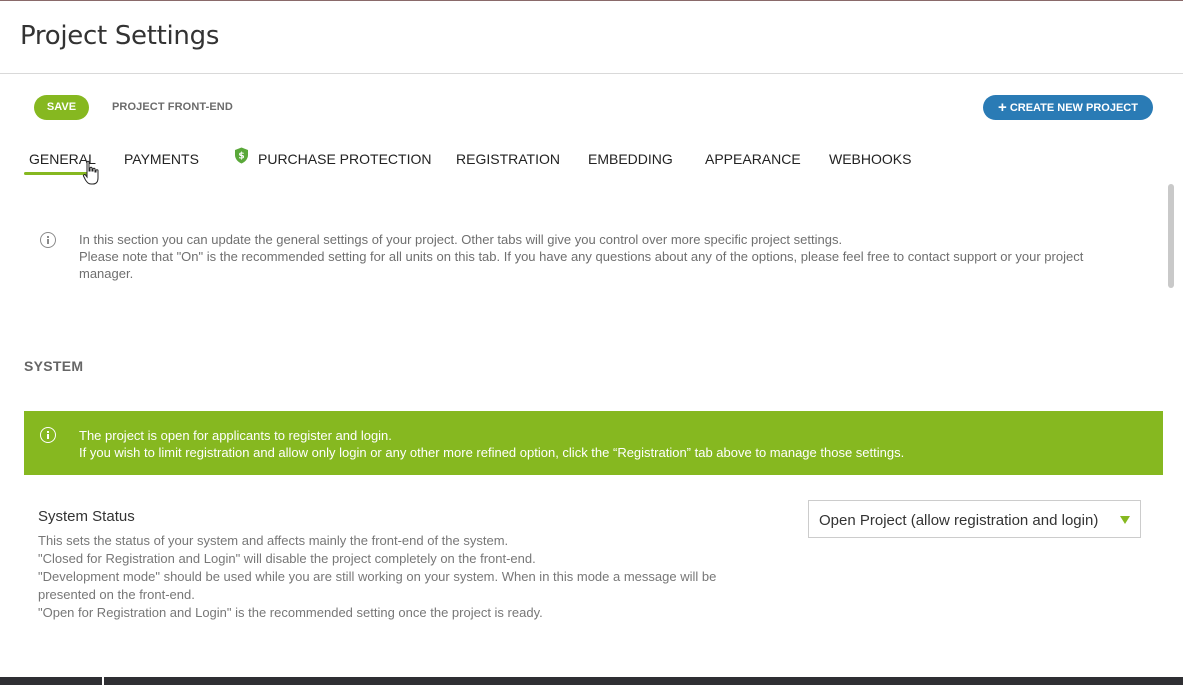 The height and width of the screenshot is (685, 1183). Describe the element at coordinates (1125, 520) in the screenshot. I see `dropdown-arrow-icon` at that location.